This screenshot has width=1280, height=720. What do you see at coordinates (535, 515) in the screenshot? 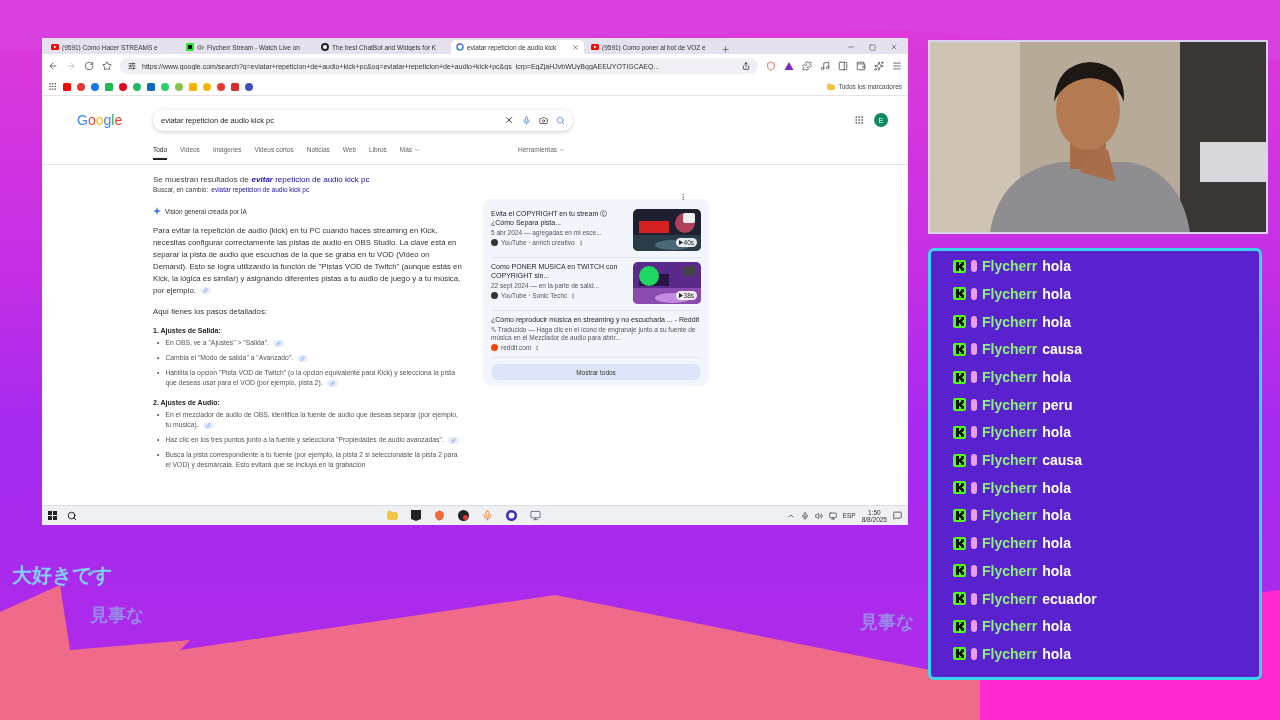
I see `monitor-icon` at bounding box center [535, 515].